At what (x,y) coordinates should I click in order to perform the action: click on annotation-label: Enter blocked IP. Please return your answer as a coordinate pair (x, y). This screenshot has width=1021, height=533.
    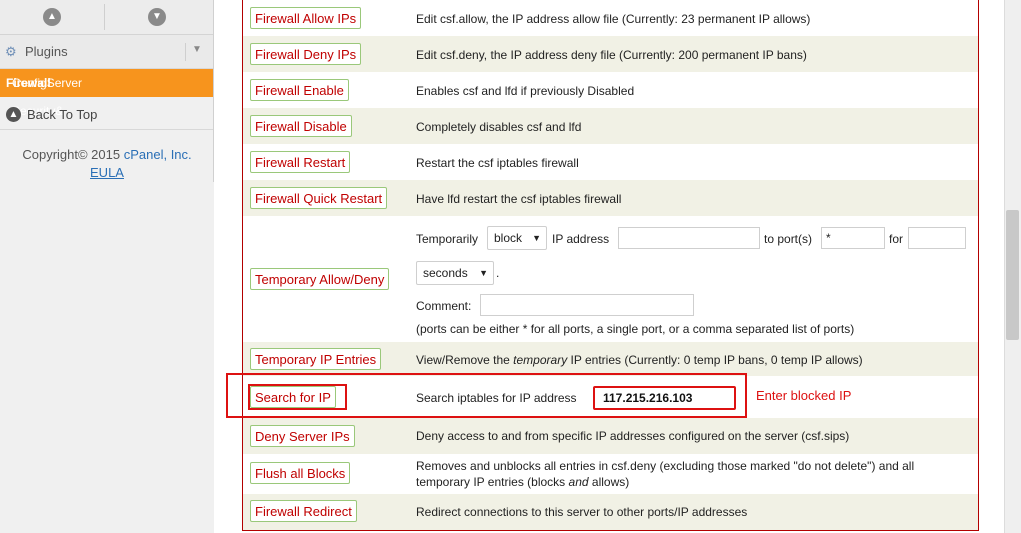
    Looking at the image, I should click on (804, 395).